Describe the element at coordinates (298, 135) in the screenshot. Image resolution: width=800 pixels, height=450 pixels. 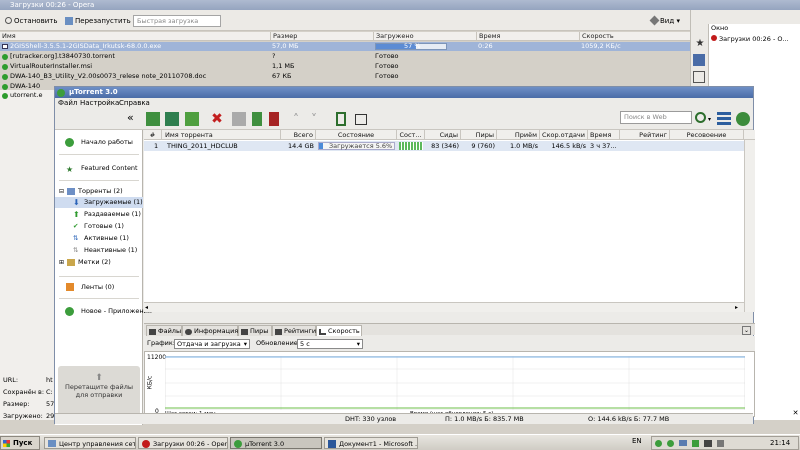
I see `col-size: Всего` at that location.